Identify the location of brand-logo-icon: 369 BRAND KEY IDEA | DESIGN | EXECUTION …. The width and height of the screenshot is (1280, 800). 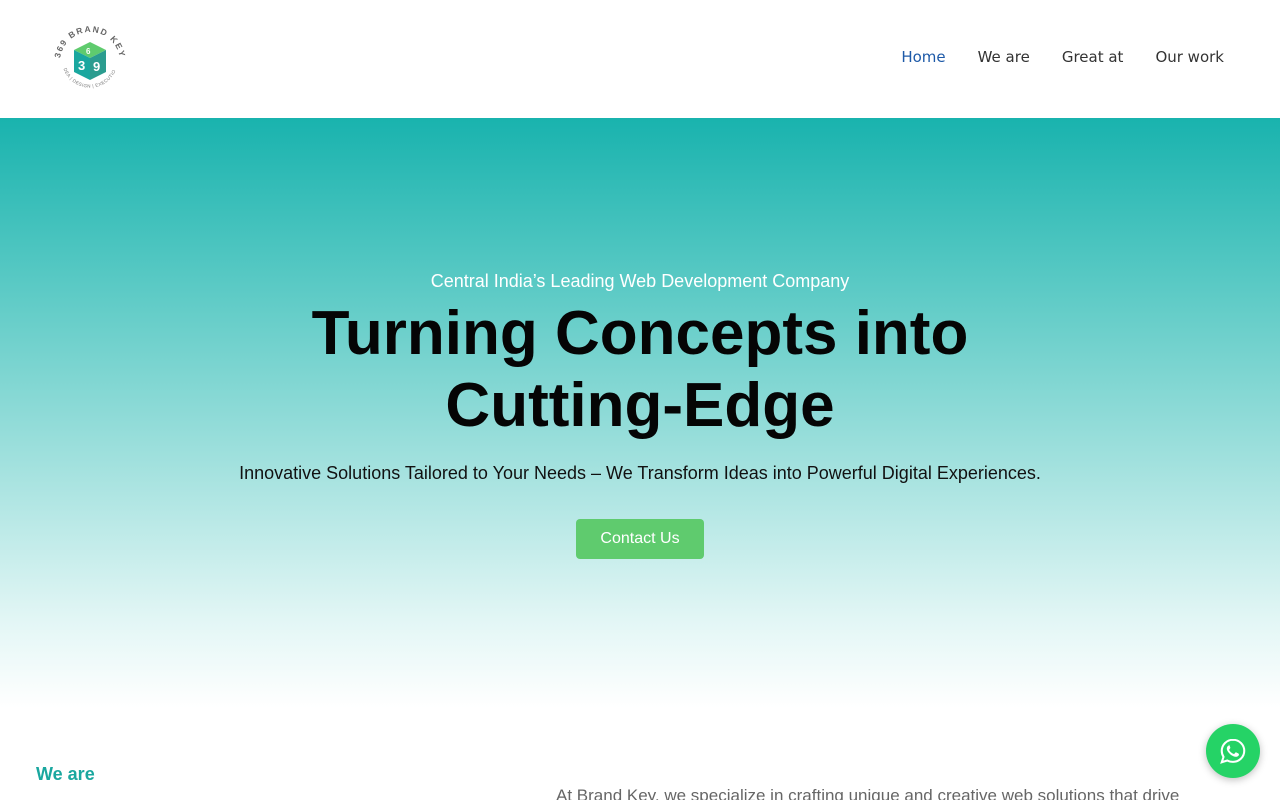
(87, 53).